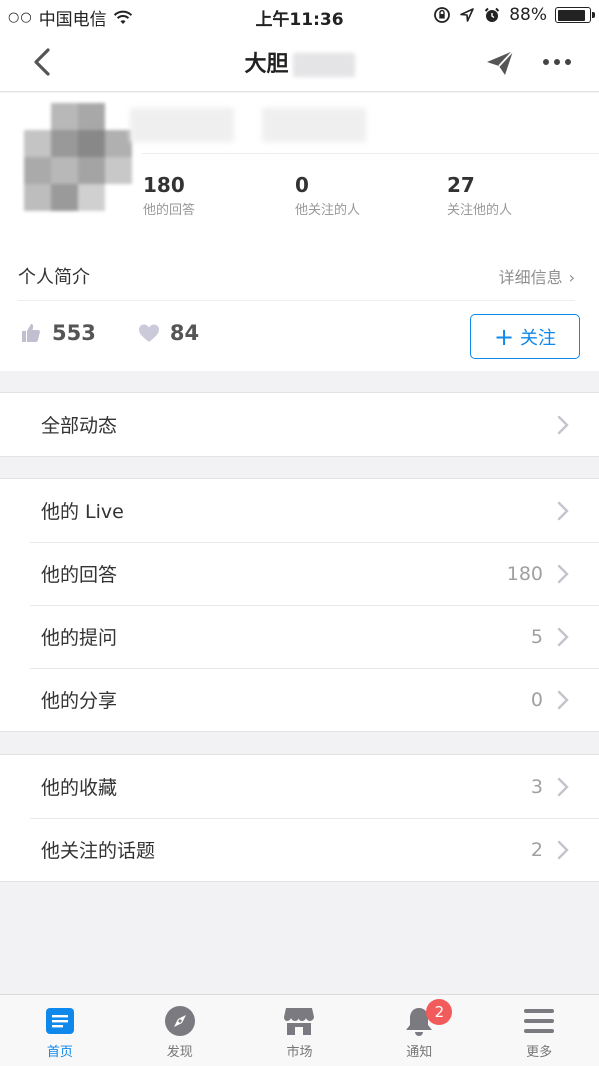 The height and width of the screenshot is (1066, 599). What do you see at coordinates (536, 786) in the screenshot?
I see `row-count: 3` at bounding box center [536, 786].